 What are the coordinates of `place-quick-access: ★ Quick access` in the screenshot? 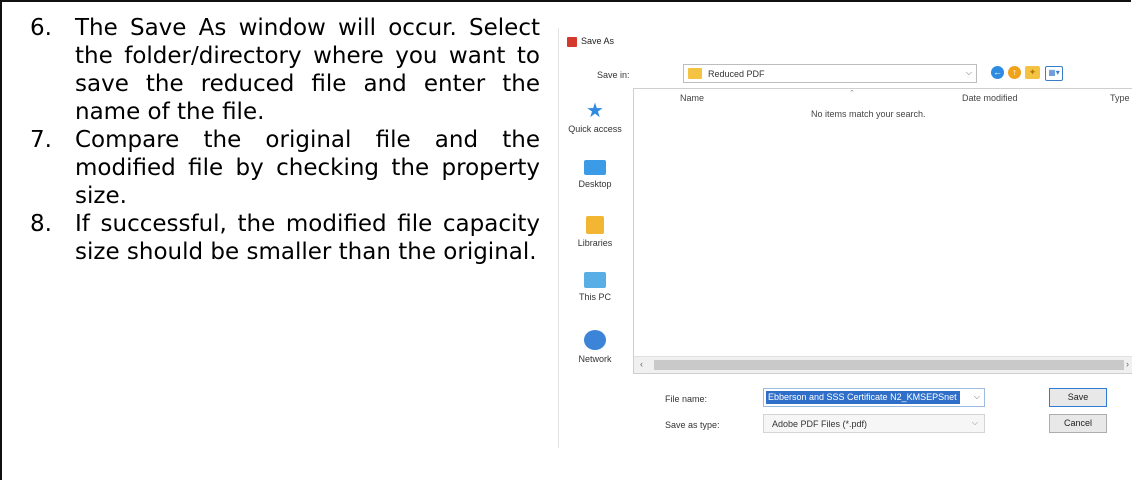 It's located at (595, 117).